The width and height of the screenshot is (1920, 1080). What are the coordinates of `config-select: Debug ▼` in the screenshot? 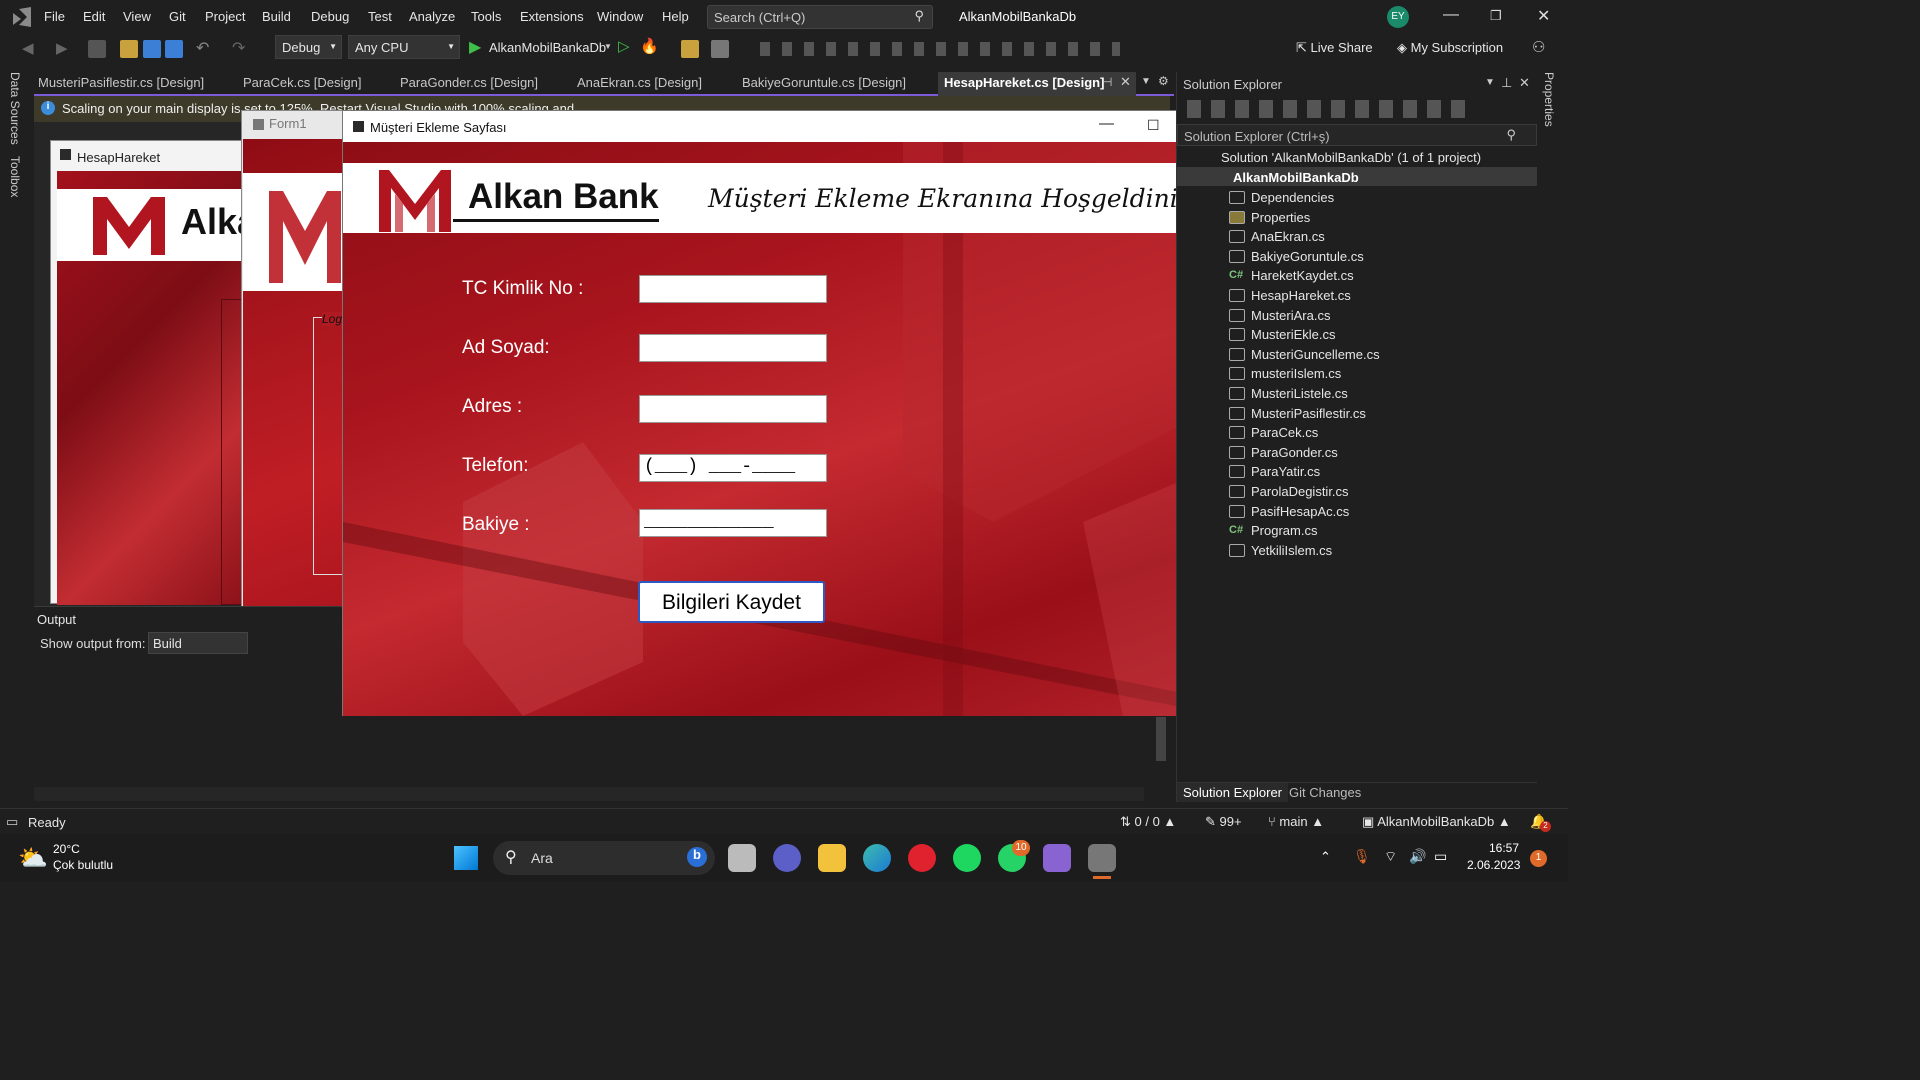 It's located at (308, 47).